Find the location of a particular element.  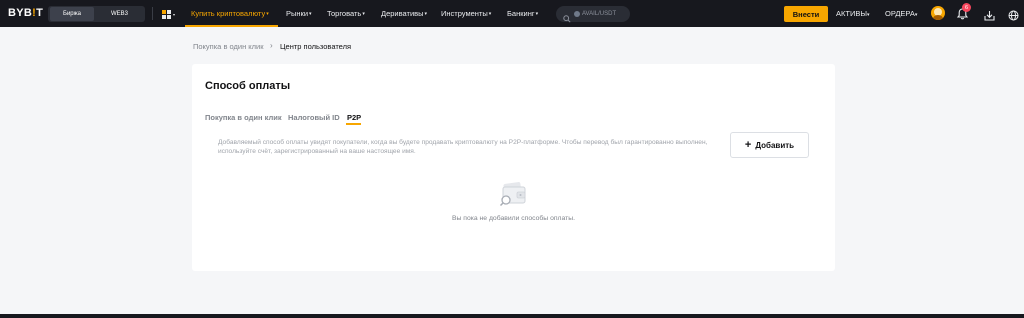

download-icon is located at coordinates (989, 17).